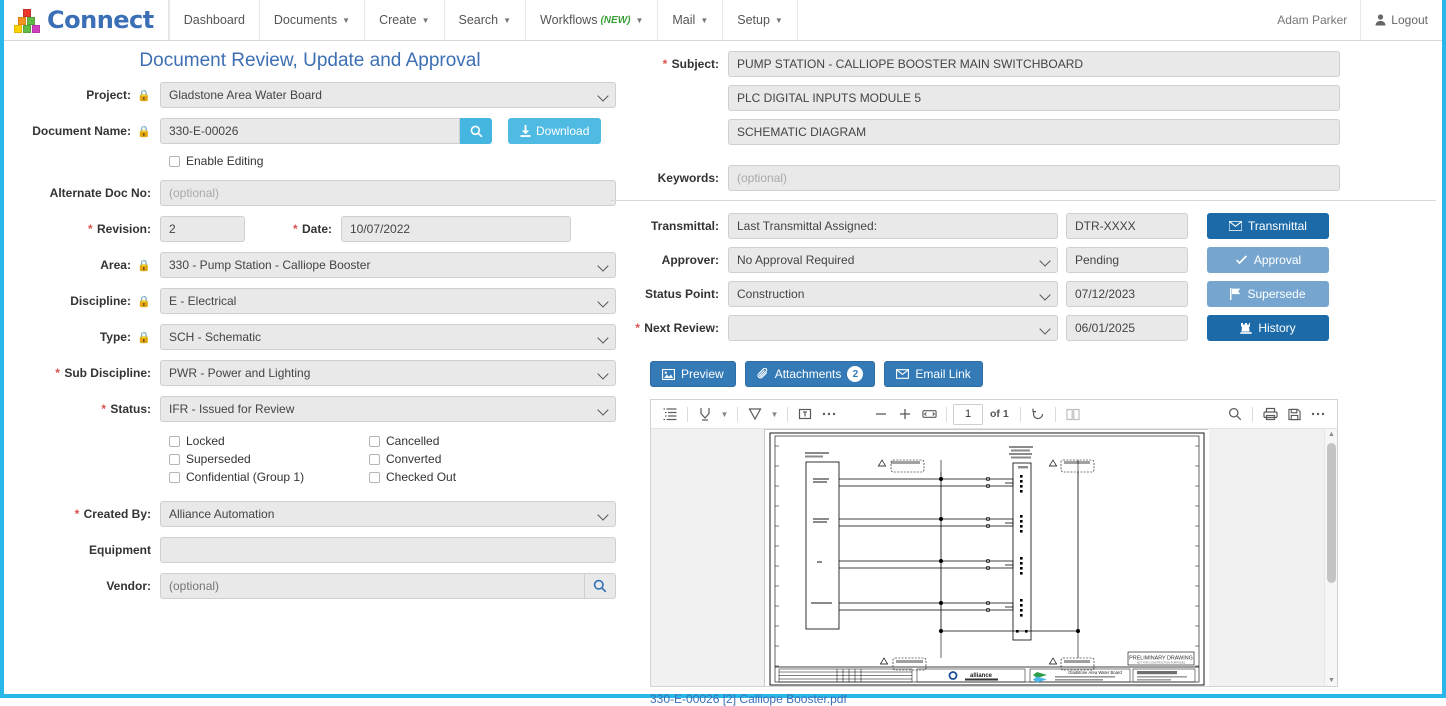  I want to click on flag-converted-checkbox, so click(374, 459).